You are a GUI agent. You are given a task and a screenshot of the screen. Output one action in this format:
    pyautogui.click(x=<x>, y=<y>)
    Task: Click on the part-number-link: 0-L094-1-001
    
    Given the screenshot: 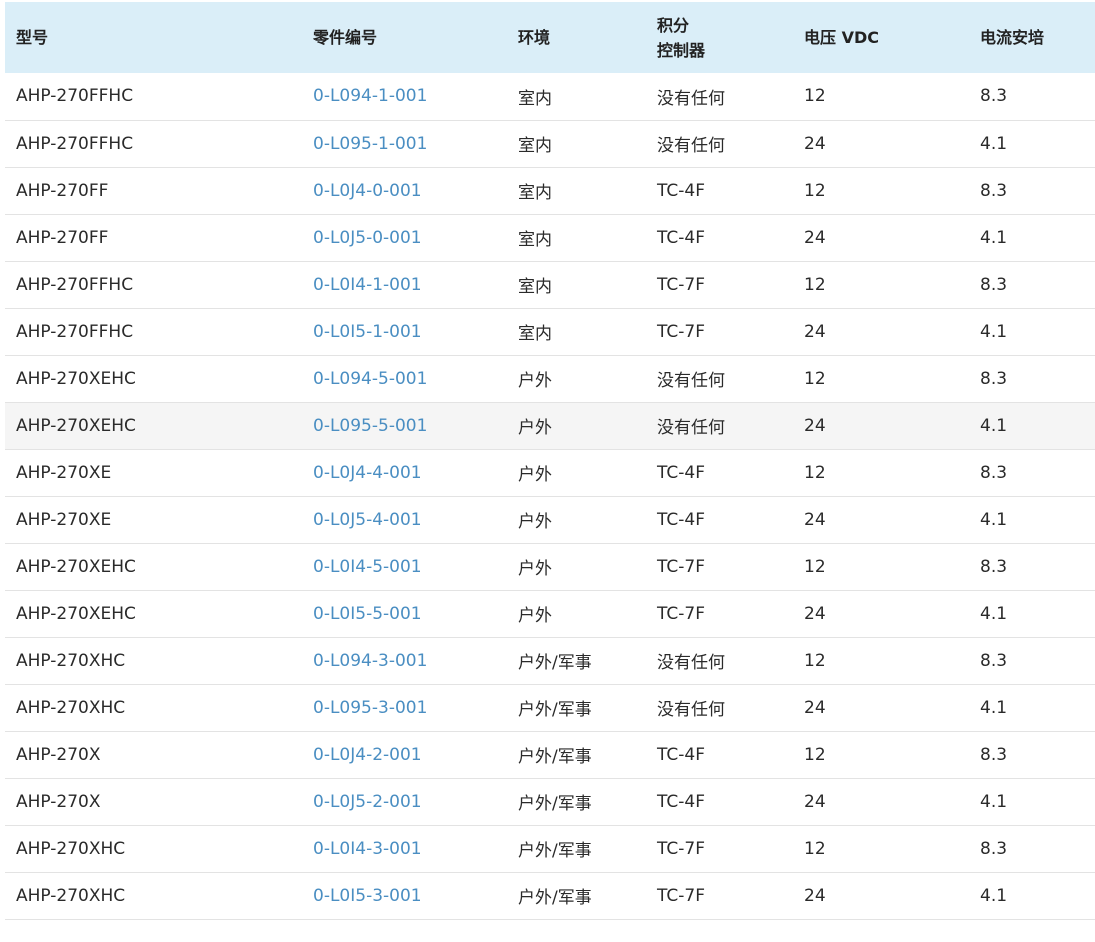 What is the action you would take?
    pyautogui.click(x=370, y=96)
    